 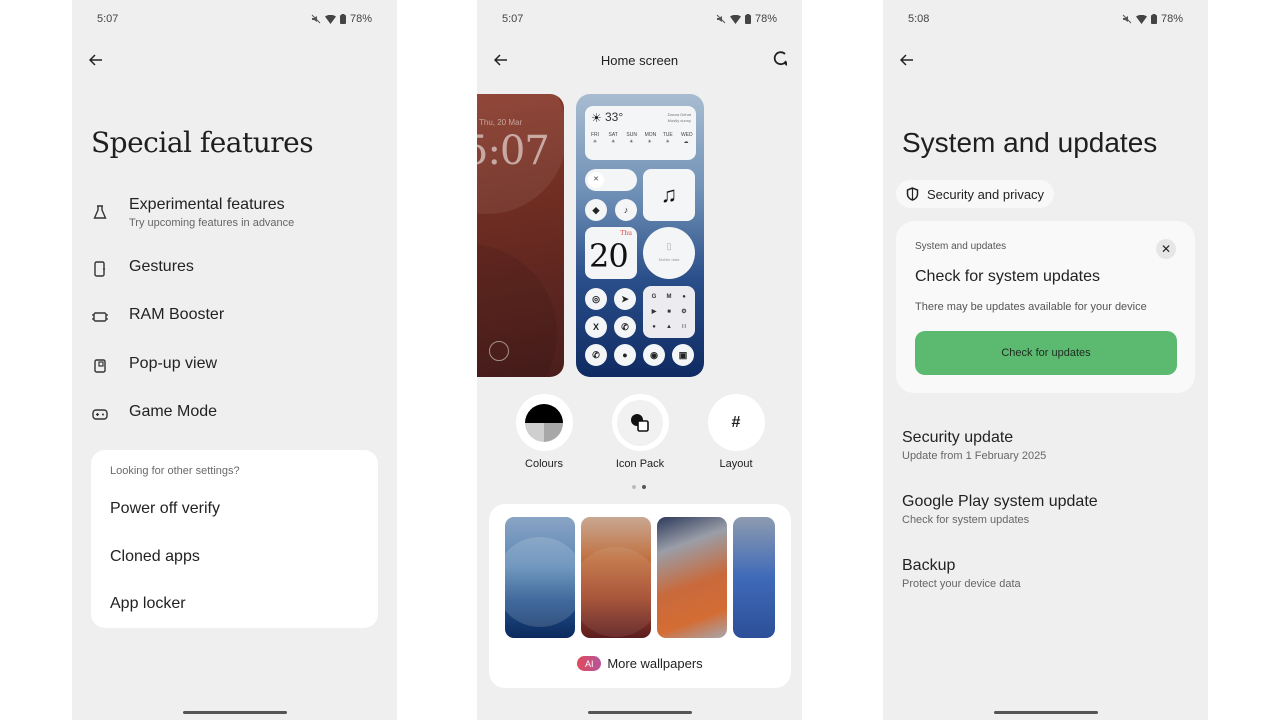 I want to click on wallpapers-card: AI More wallpapers, so click(x=640, y=596).